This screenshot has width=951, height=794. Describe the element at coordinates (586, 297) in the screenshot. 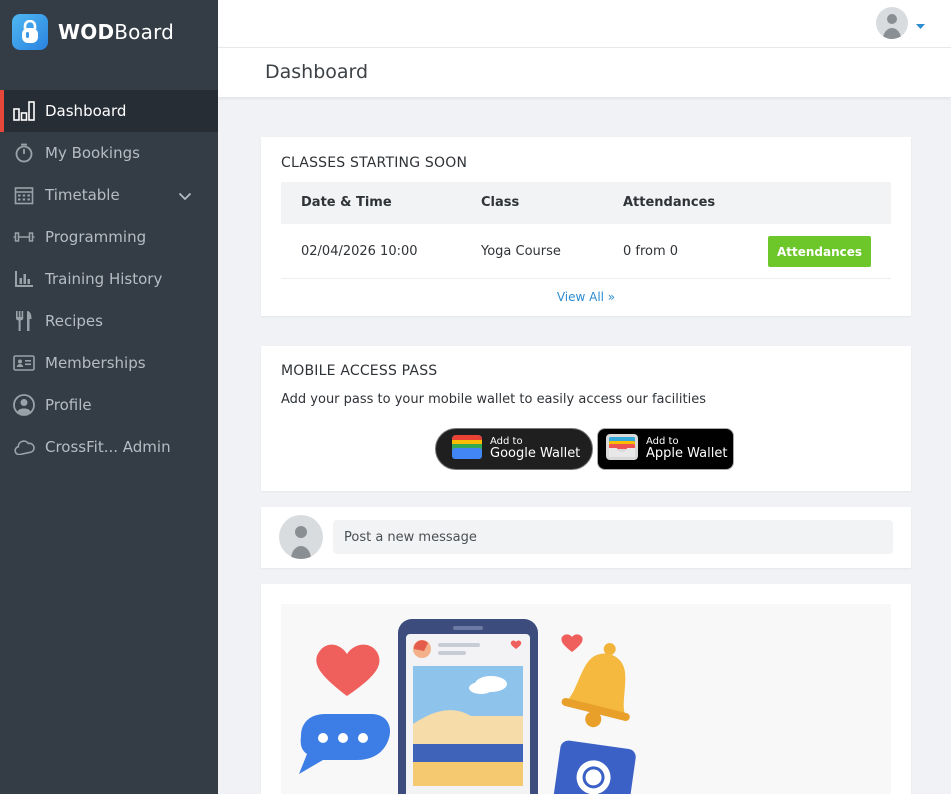

I see `view-all-link: View All »` at that location.